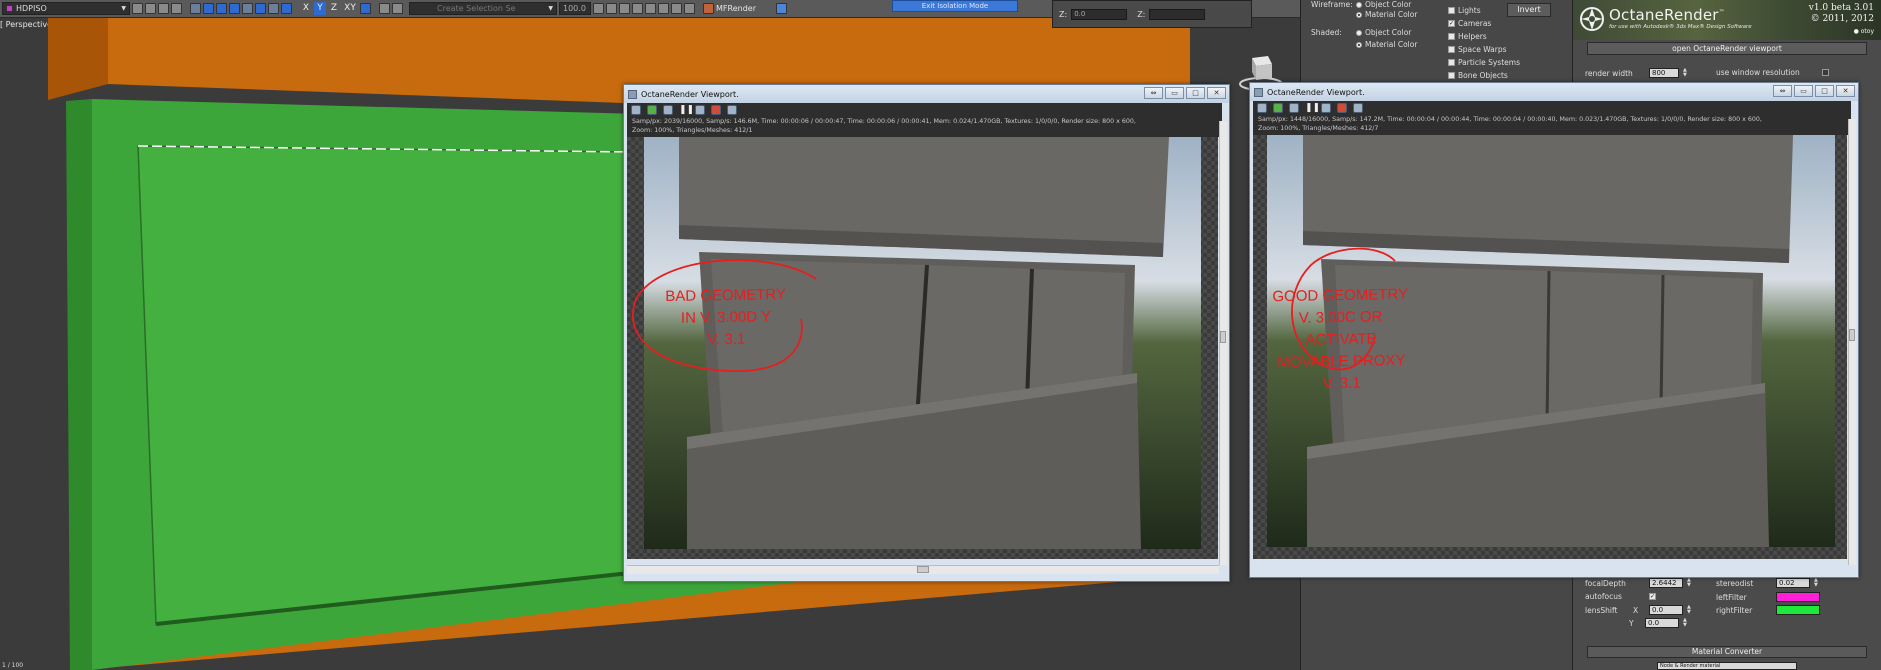 The width and height of the screenshot is (1881, 670). I want to click on snap-icon, so click(260, 8).